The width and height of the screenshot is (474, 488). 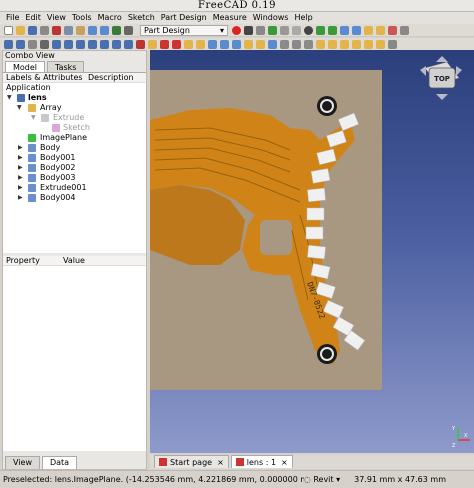 I want to click on menu-file: File, so click(x=12, y=18).